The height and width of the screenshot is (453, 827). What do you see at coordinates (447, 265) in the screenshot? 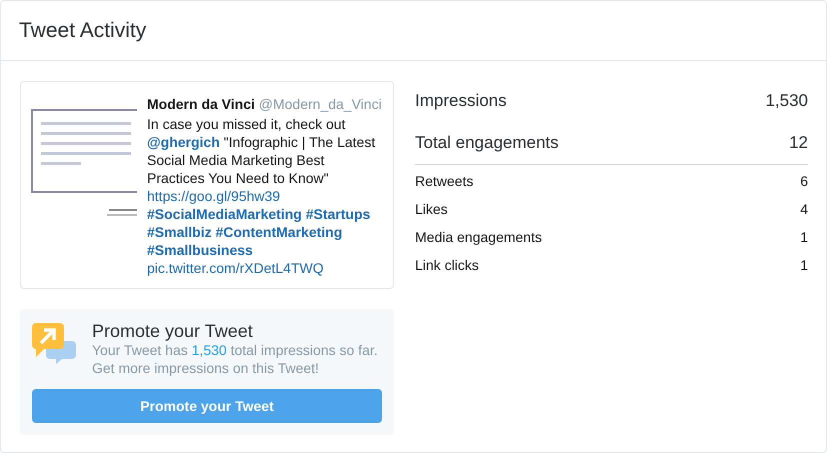
I see `metric-label: Link clicks` at bounding box center [447, 265].